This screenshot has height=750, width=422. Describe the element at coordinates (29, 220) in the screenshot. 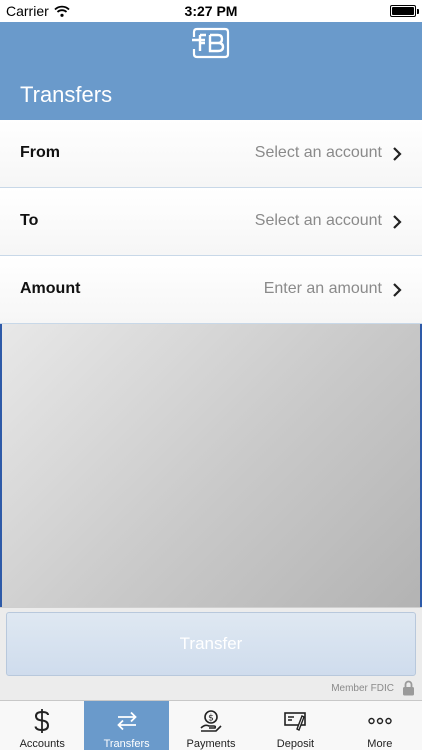

I see `to-label: To` at that location.